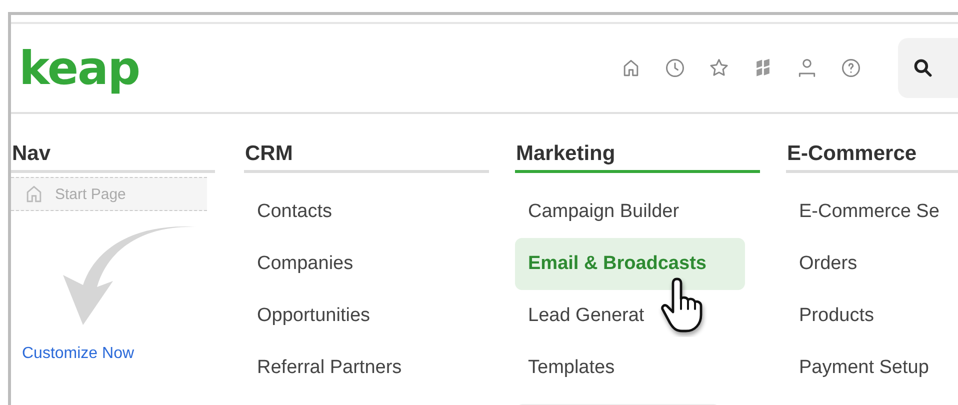 The width and height of the screenshot is (958, 405). I want to click on menu-item: Companies, so click(359, 264).